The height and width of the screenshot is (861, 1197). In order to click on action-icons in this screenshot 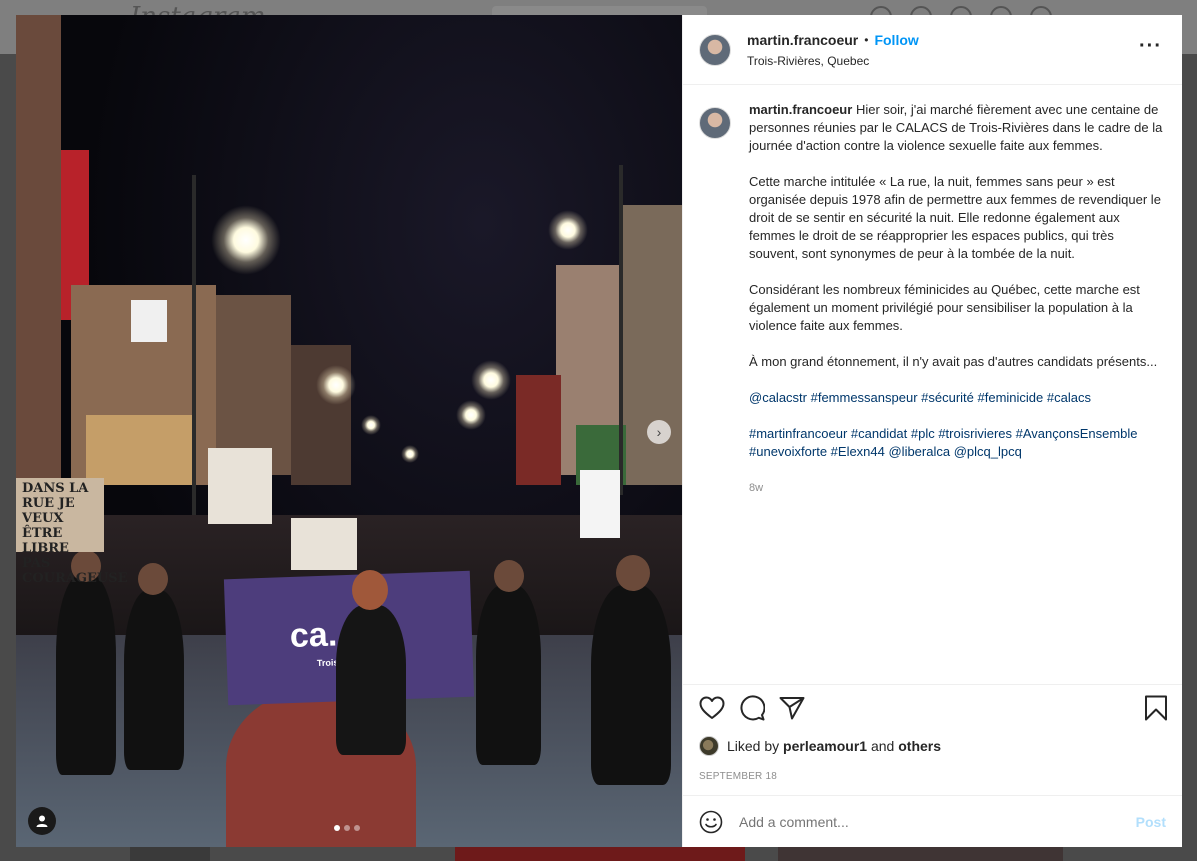, I will do `click(752, 708)`.